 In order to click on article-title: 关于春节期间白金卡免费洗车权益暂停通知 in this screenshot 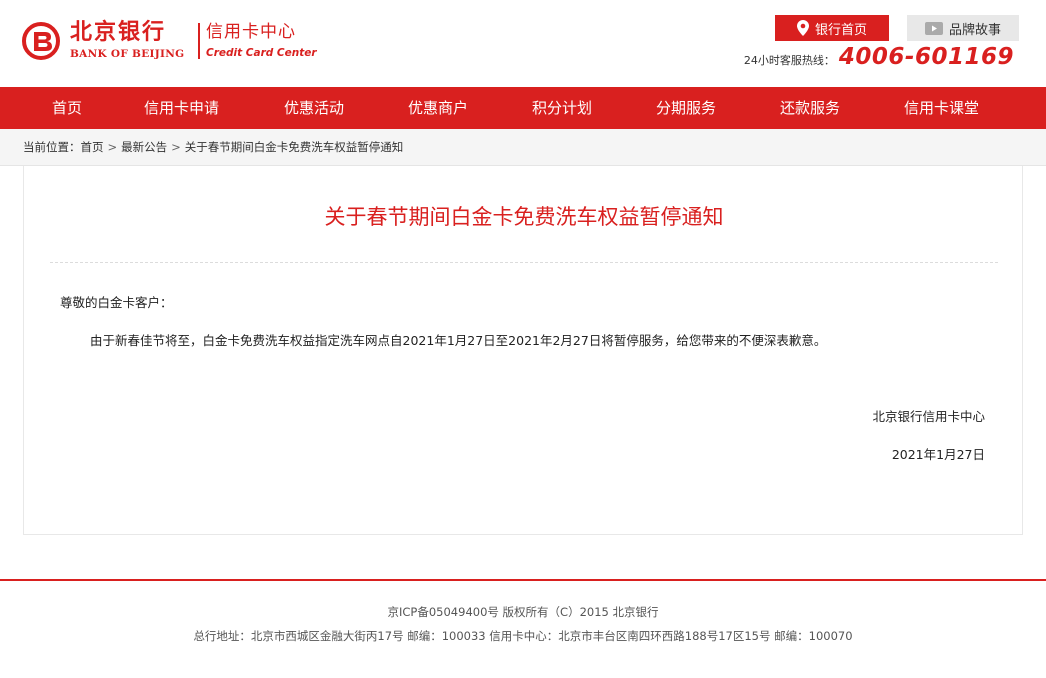, I will do `click(524, 217)`.